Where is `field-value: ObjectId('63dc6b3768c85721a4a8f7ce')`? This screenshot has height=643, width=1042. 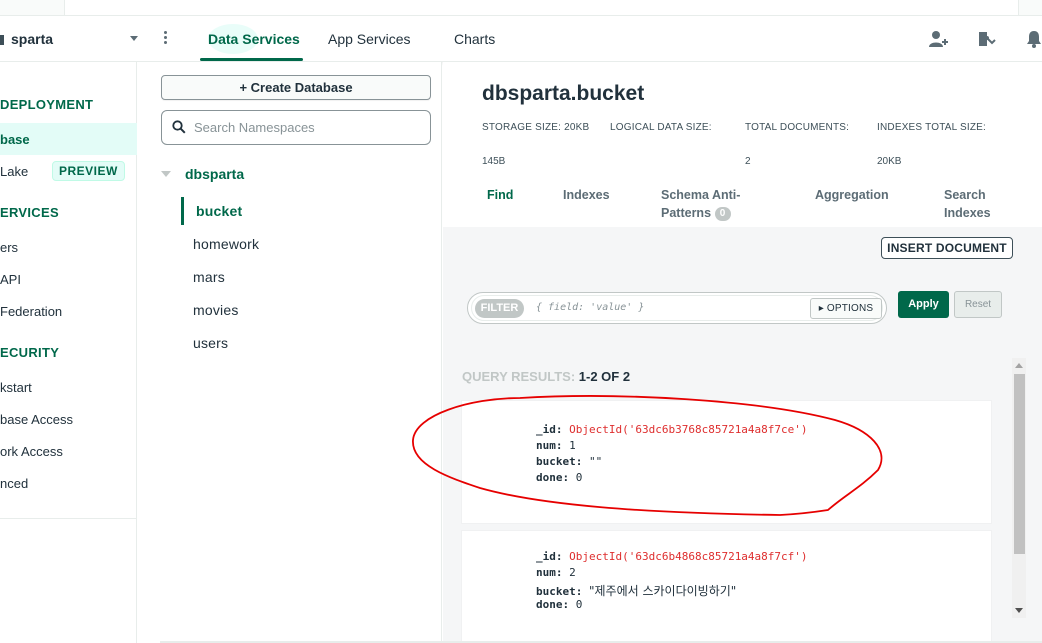
field-value: ObjectId('63dc6b3768c85721a4a8f7ce') is located at coordinates (688, 429).